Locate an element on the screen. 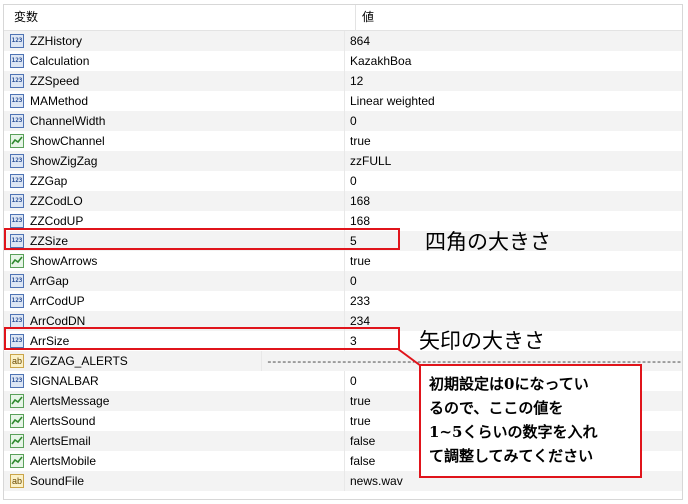 The width and height of the screenshot is (688, 504). callout-line: 1~5くらいの数字を入れ is located at coordinates (513, 432).